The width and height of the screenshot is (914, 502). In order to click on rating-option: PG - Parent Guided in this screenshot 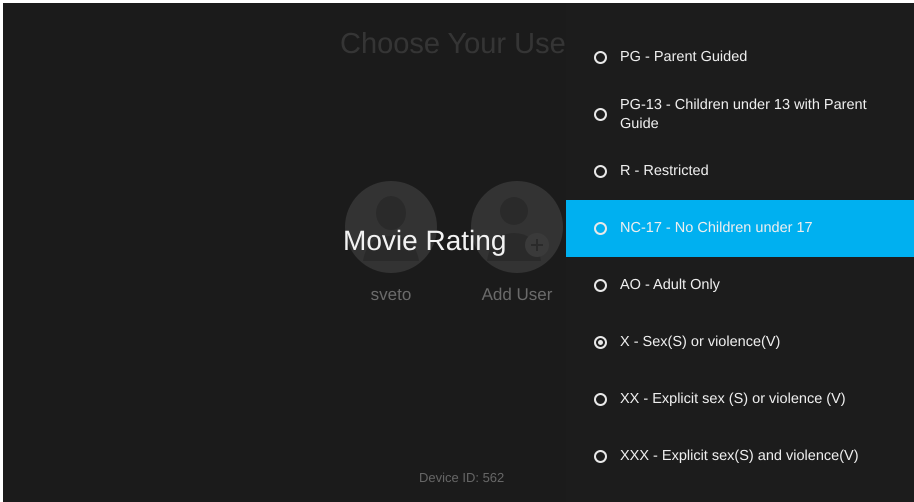, I will do `click(740, 57)`.